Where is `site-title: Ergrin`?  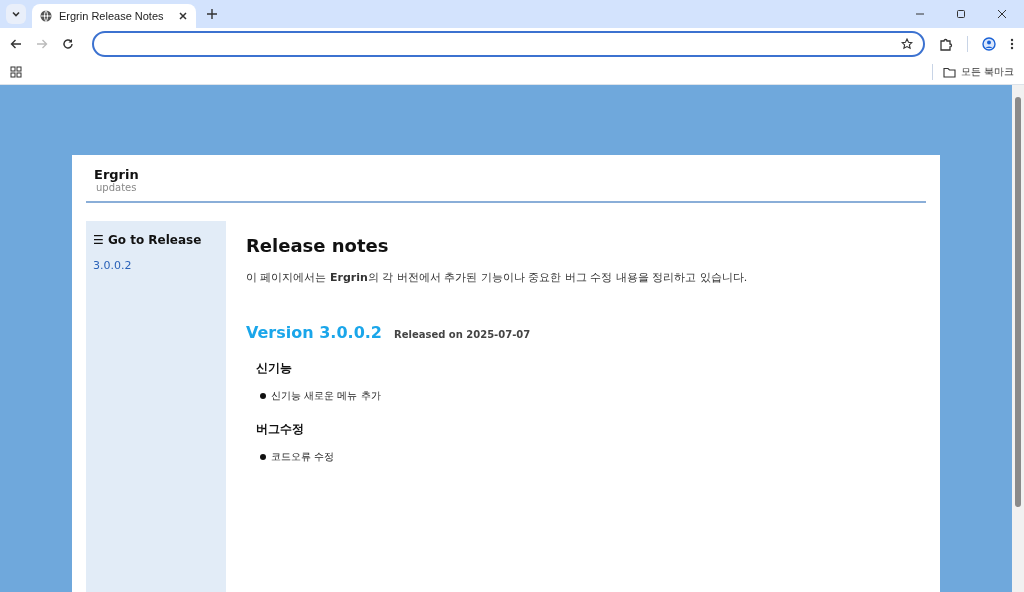 site-title: Ergrin is located at coordinates (117, 174).